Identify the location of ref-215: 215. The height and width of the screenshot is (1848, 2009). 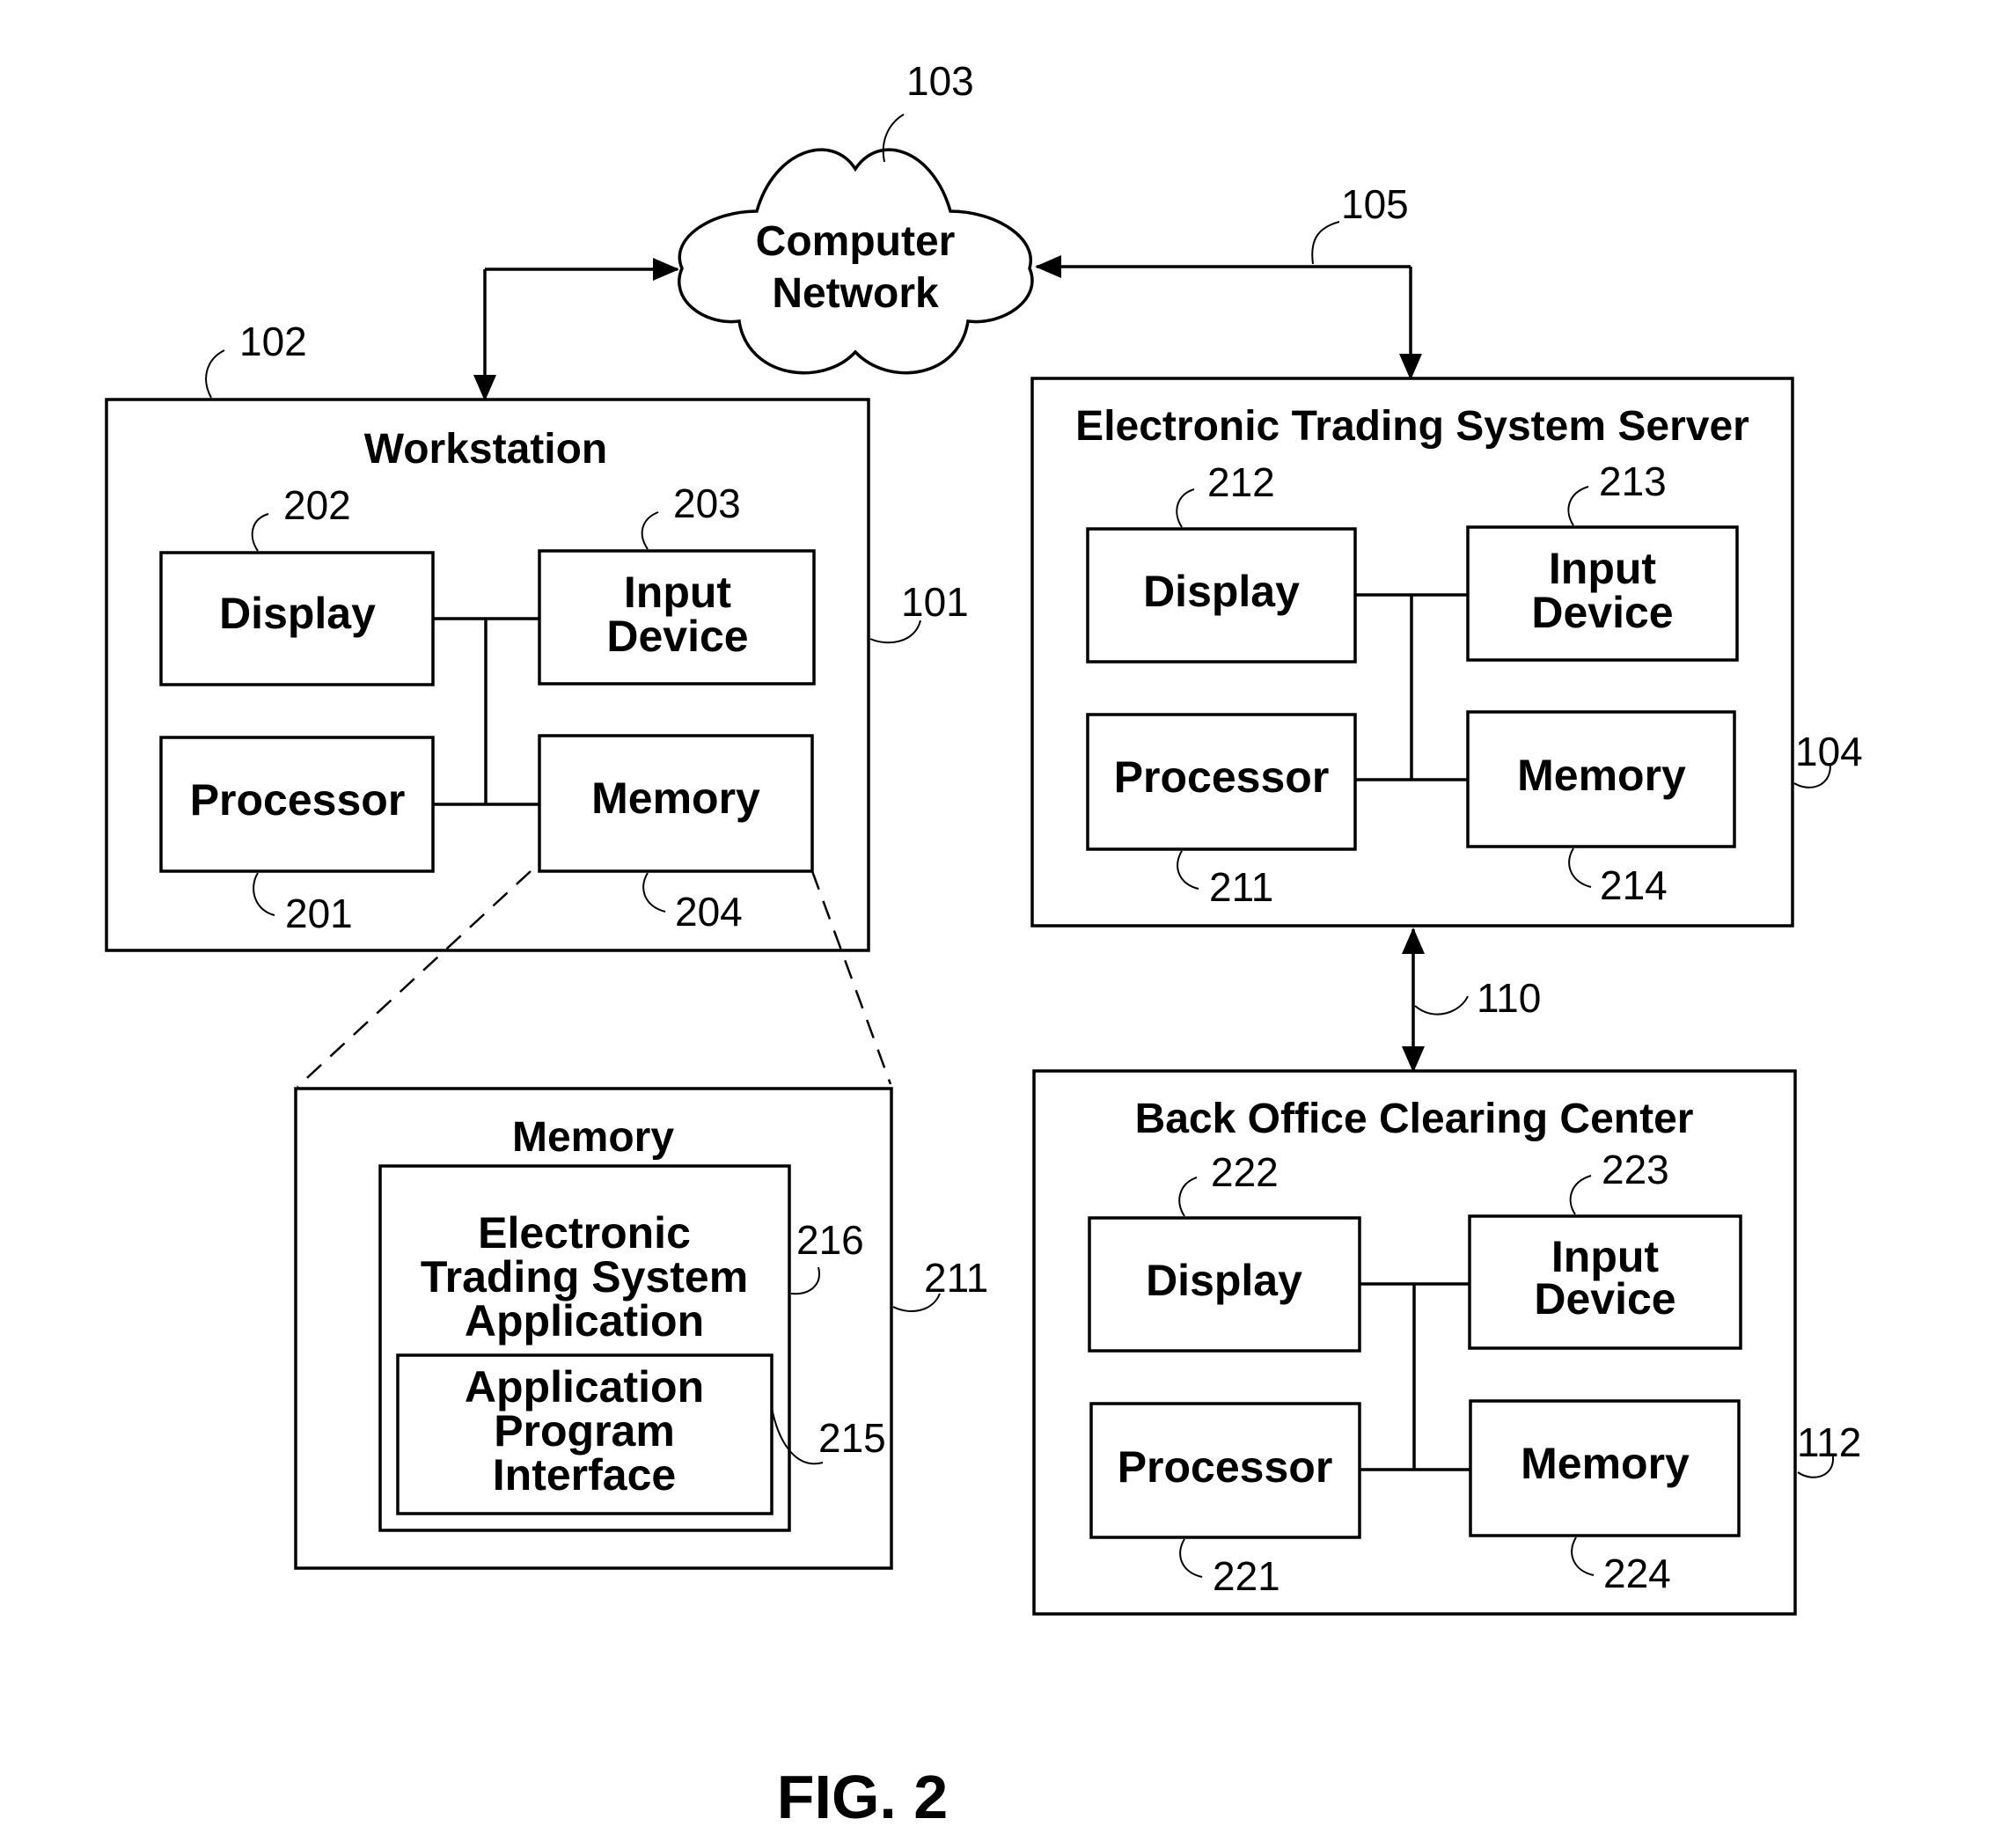
(852, 1438).